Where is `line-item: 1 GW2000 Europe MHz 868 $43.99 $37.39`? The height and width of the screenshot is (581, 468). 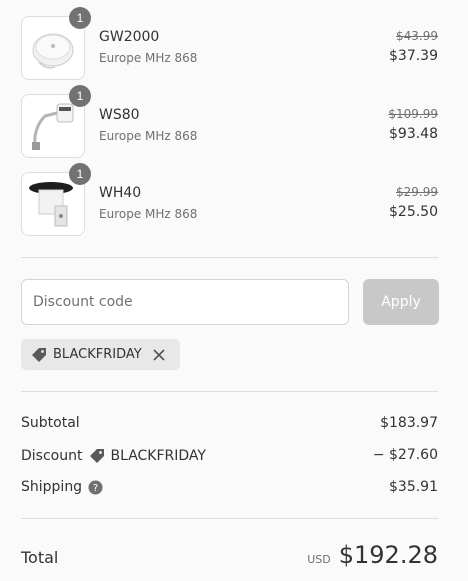 line-item: 1 GW2000 Europe MHz 868 $43.99 $37.39 is located at coordinates (229, 43).